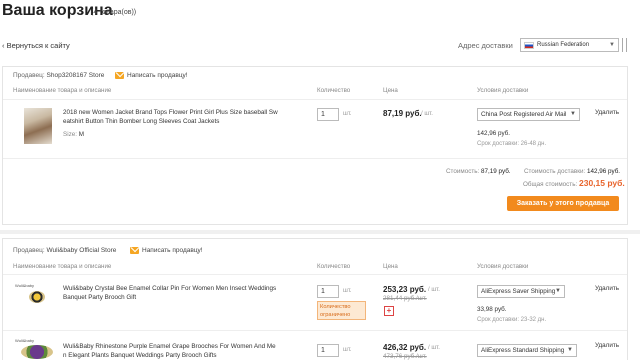 The height and width of the screenshot is (360, 640). I want to click on subtotal-label: Стоимость:, so click(463, 171).